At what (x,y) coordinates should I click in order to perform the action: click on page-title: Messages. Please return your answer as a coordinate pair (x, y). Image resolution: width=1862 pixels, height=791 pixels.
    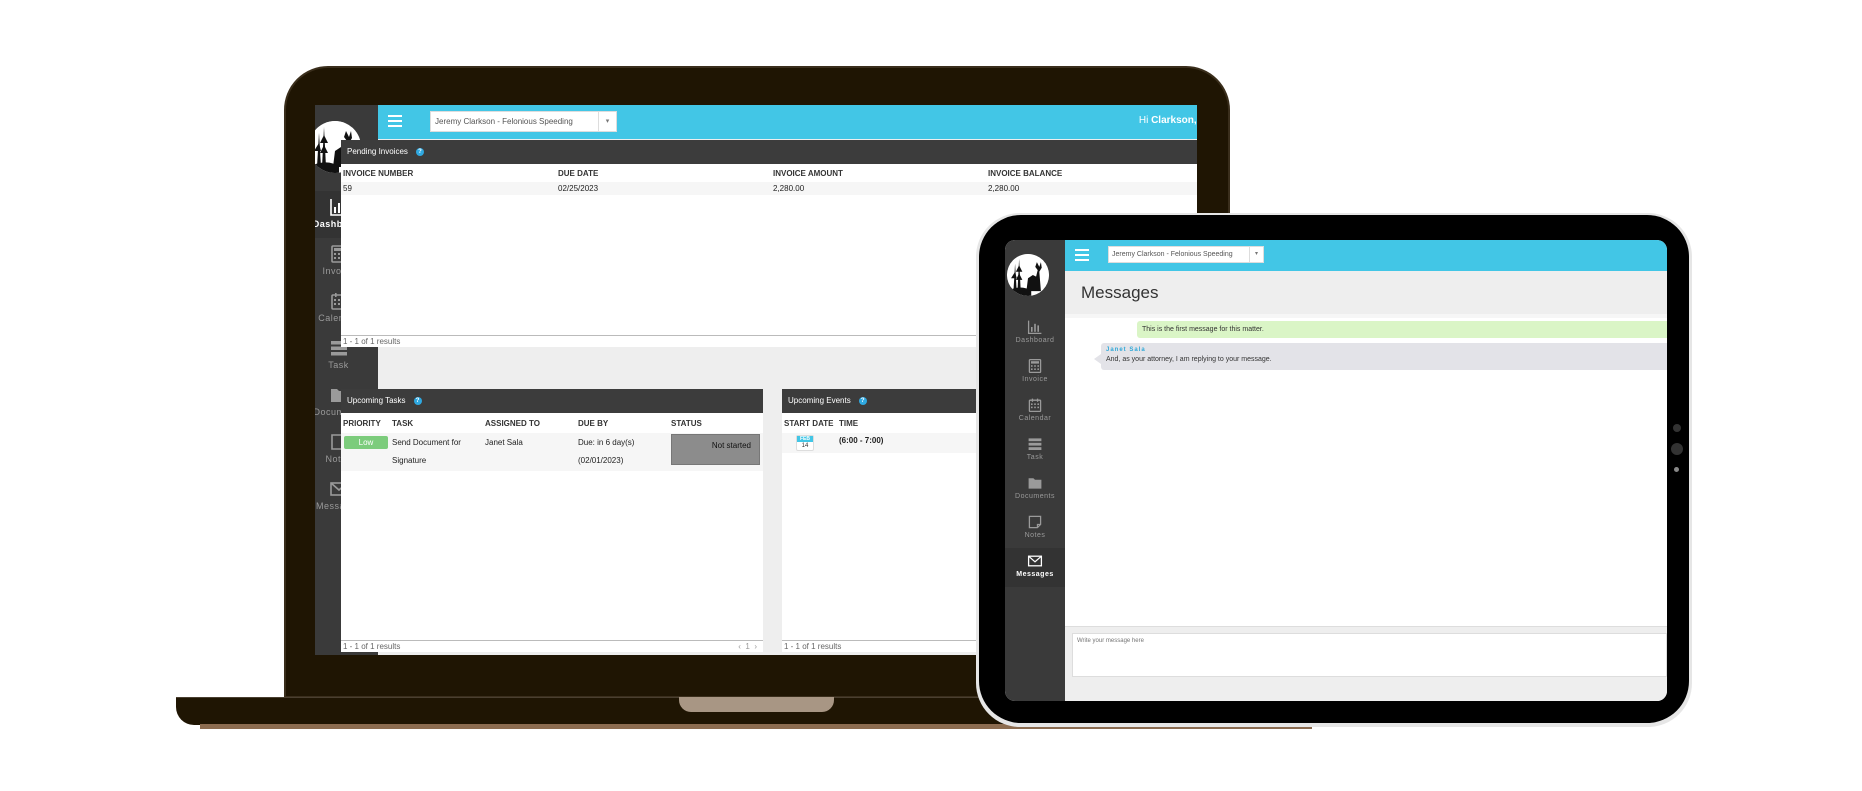
    Looking at the image, I should click on (1120, 292).